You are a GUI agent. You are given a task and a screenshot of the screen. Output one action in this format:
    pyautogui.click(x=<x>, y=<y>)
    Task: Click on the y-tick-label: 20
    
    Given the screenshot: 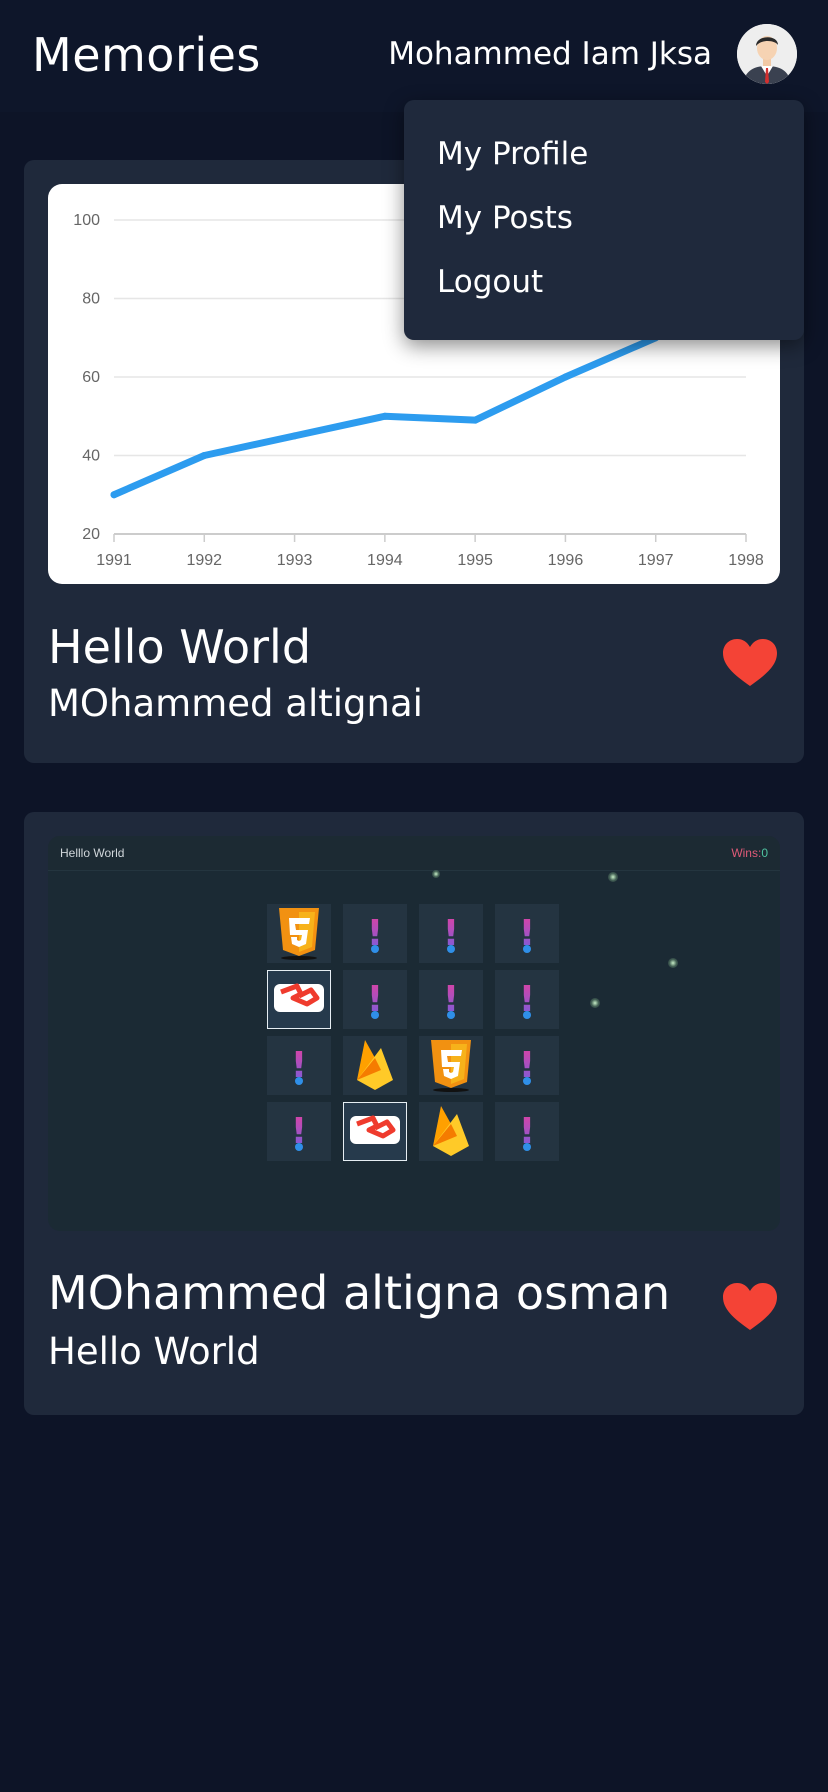 What is the action you would take?
    pyautogui.click(x=91, y=534)
    